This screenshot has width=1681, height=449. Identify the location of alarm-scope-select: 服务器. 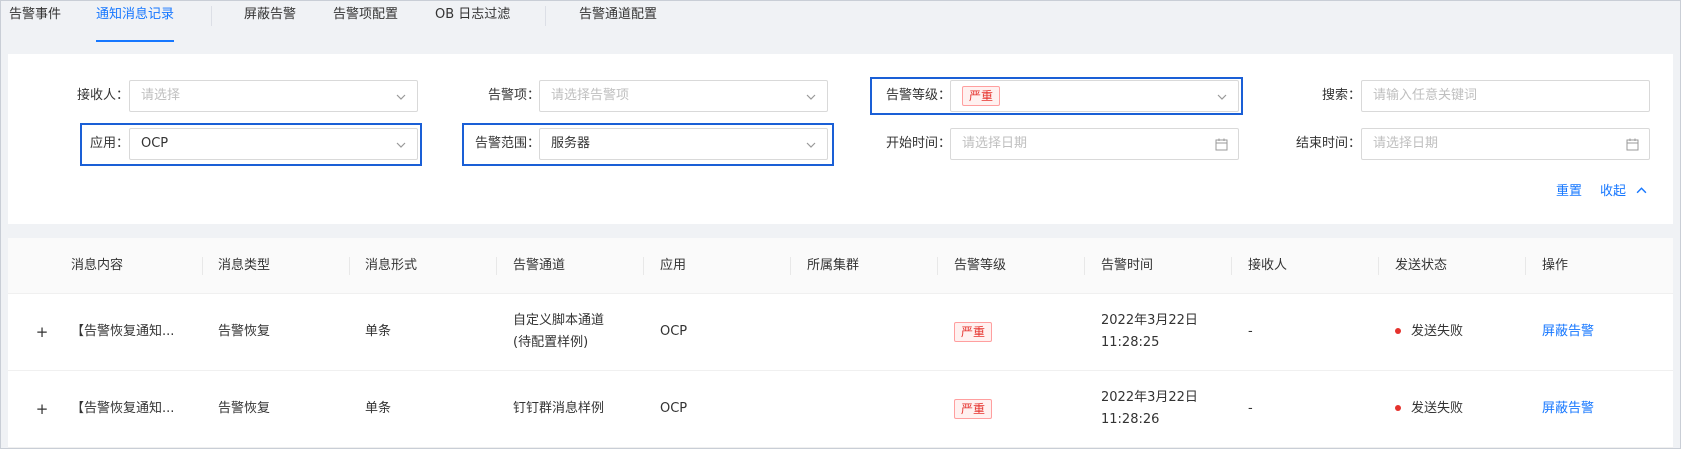
(683, 144).